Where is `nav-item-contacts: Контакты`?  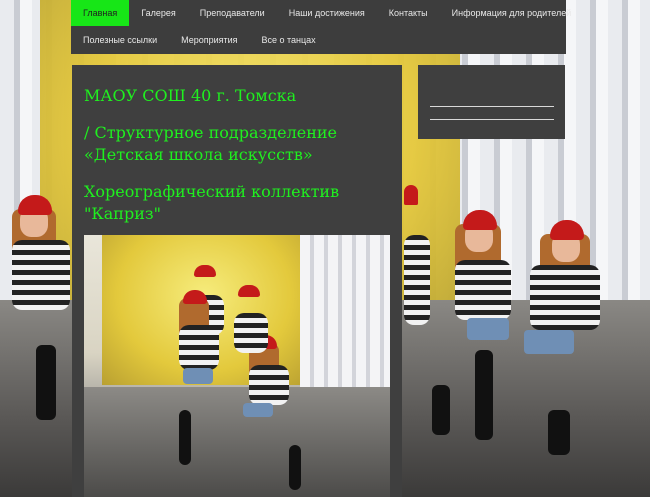 nav-item-contacts: Контакты is located at coordinates (408, 13).